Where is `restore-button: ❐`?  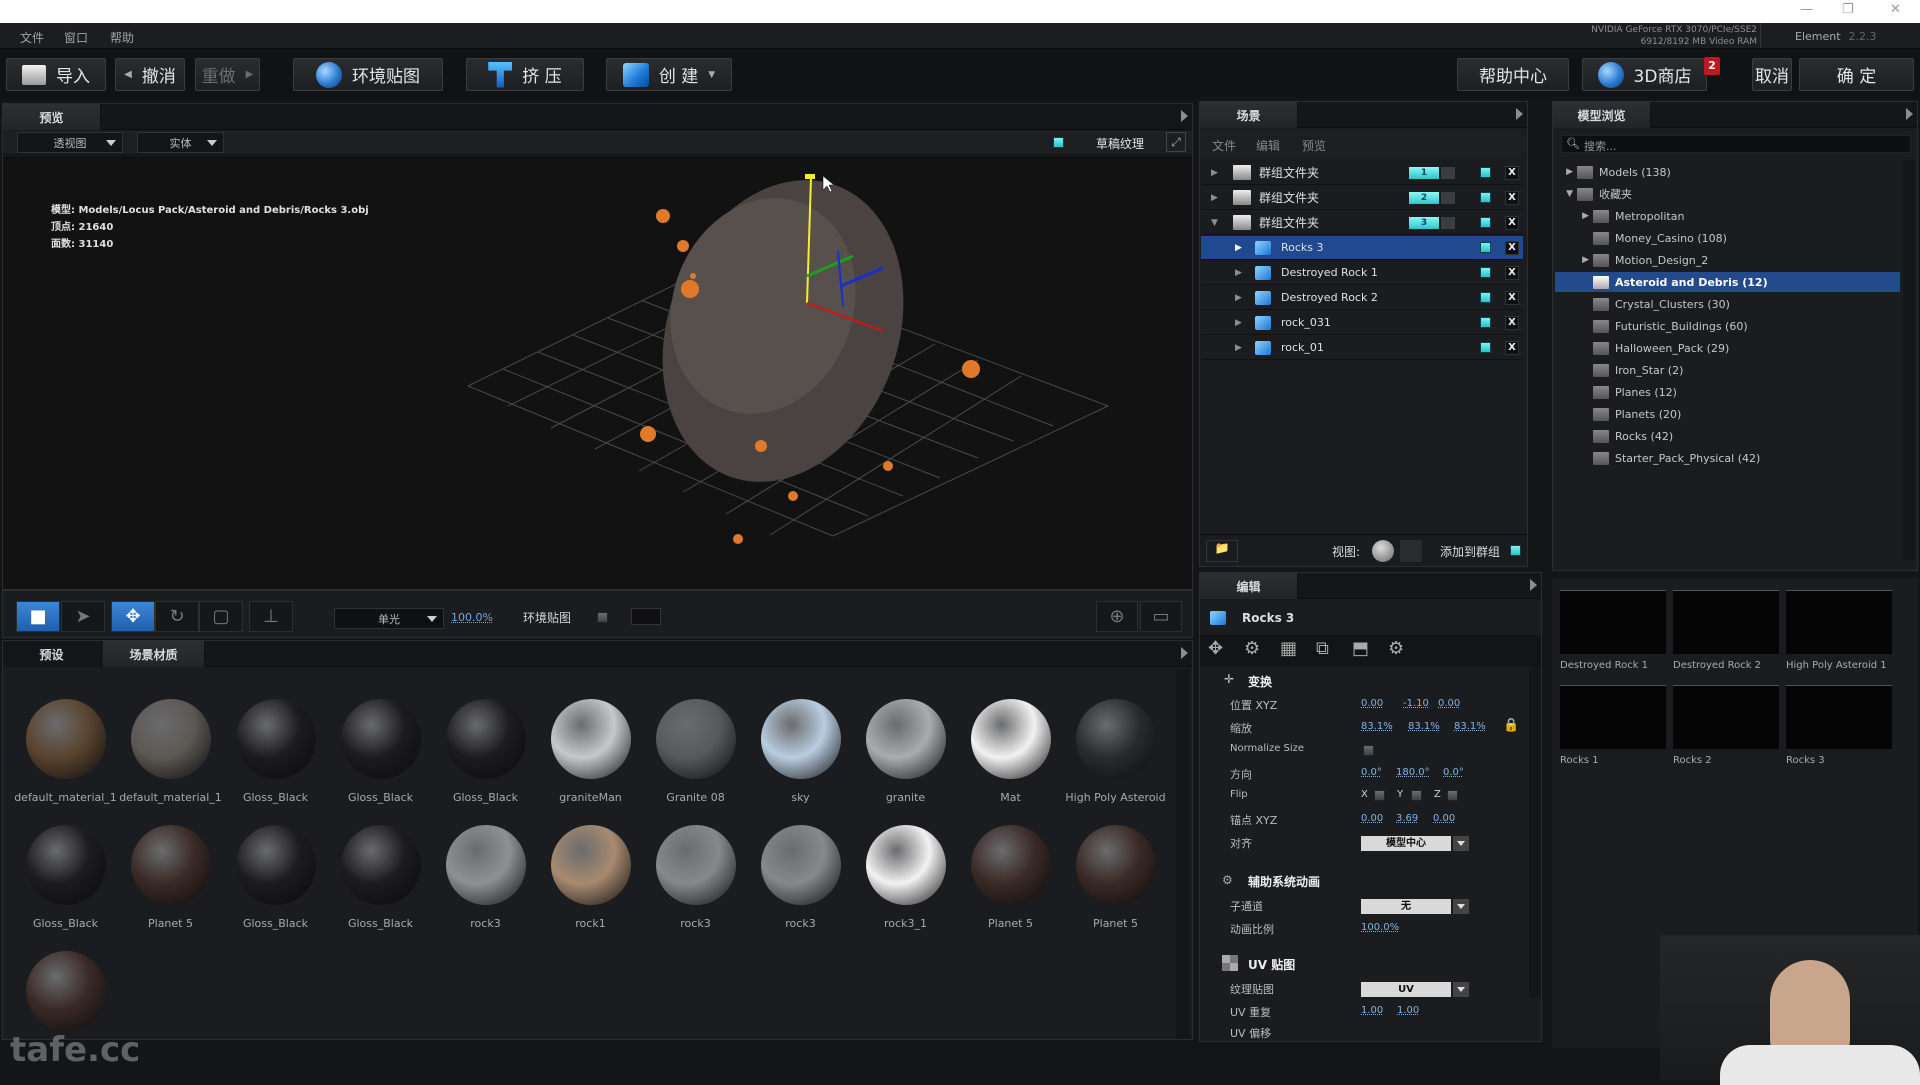
restore-button: ❐ is located at coordinates (1848, 9).